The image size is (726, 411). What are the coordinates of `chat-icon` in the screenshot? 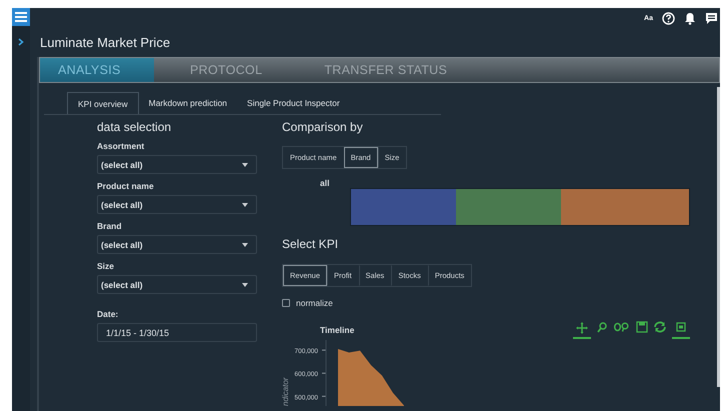 It's located at (711, 18).